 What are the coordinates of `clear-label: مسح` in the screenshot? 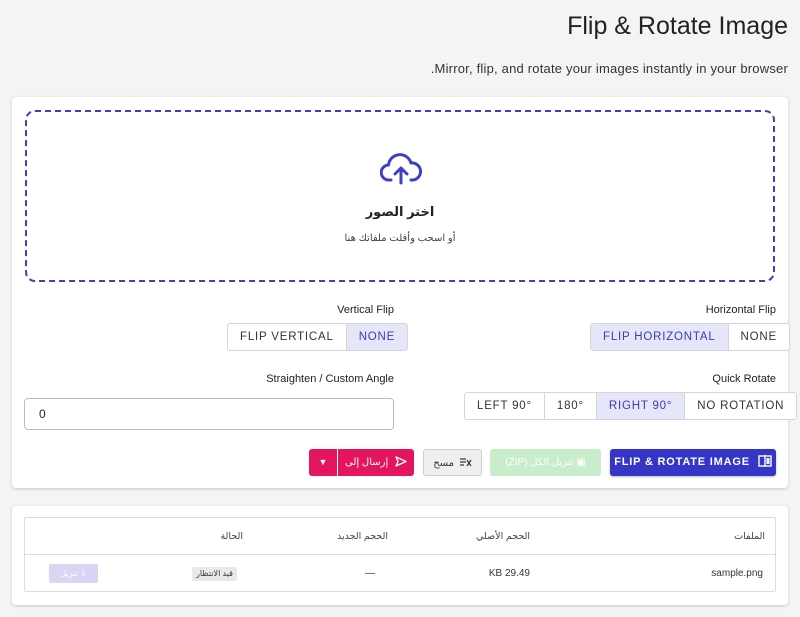 It's located at (443, 463).